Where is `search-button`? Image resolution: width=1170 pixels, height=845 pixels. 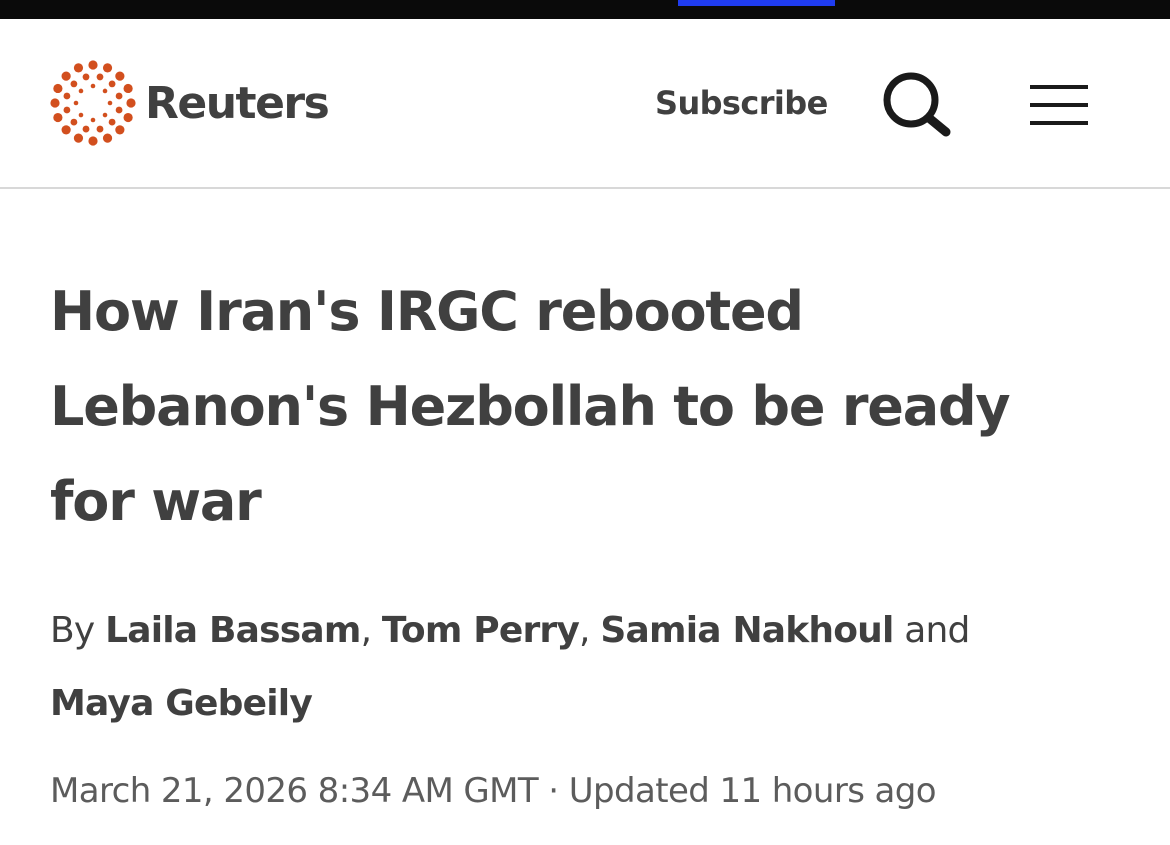 search-button is located at coordinates (917, 104).